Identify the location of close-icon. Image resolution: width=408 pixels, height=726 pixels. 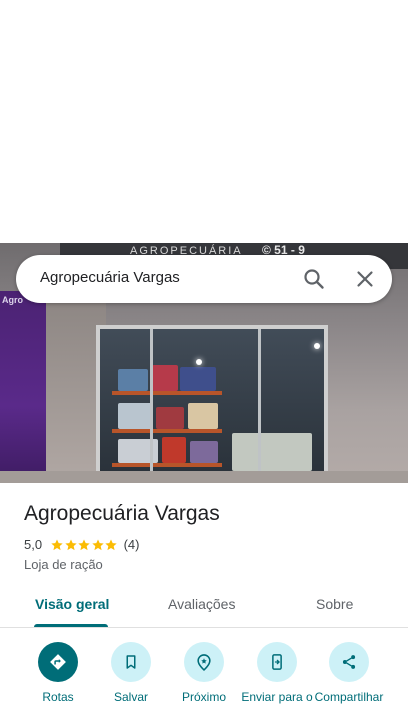
(365, 279).